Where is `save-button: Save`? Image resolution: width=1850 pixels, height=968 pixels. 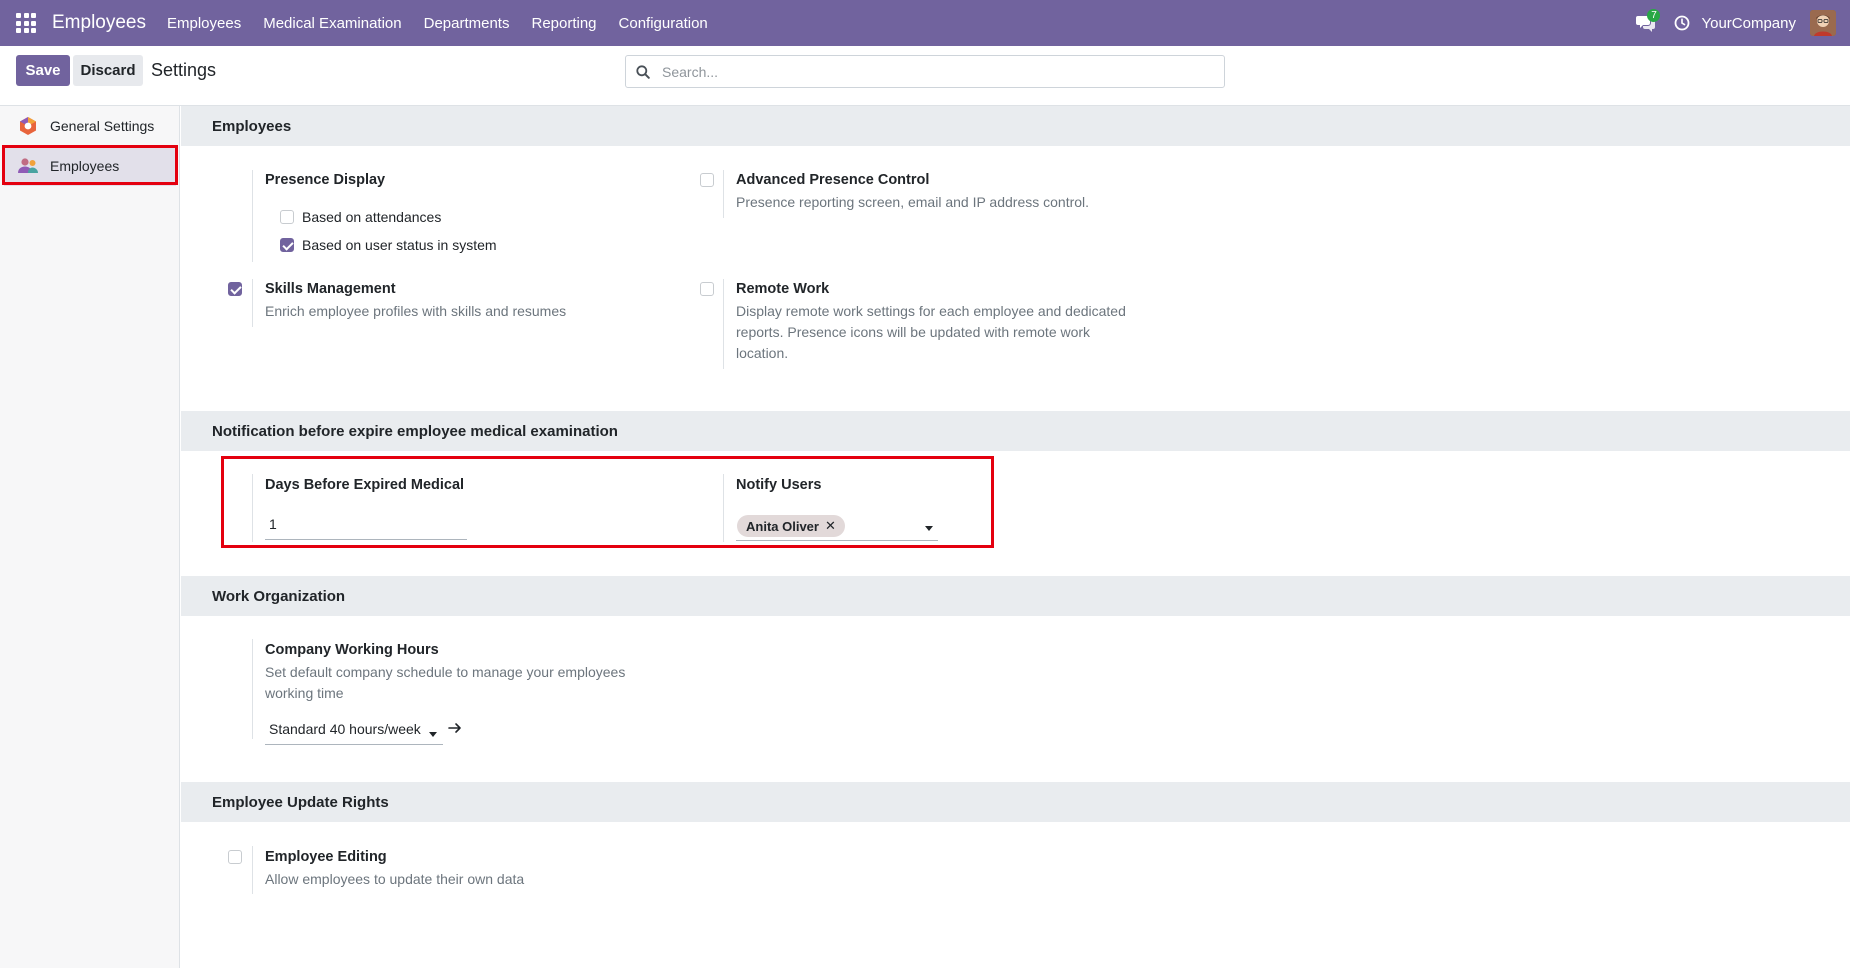 save-button: Save is located at coordinates (43, 70).